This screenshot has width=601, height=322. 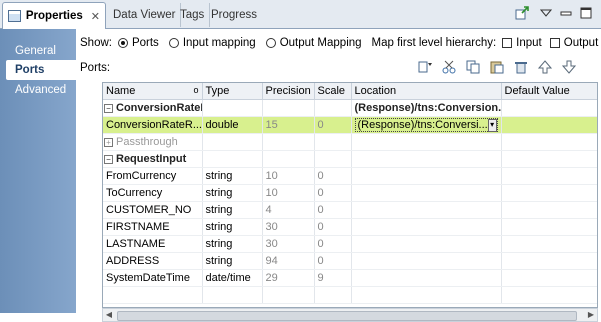 What do you see at coordinates (545, 67) in the screenshot?
I see `move-up-icon` at bounding box center [545, 67].